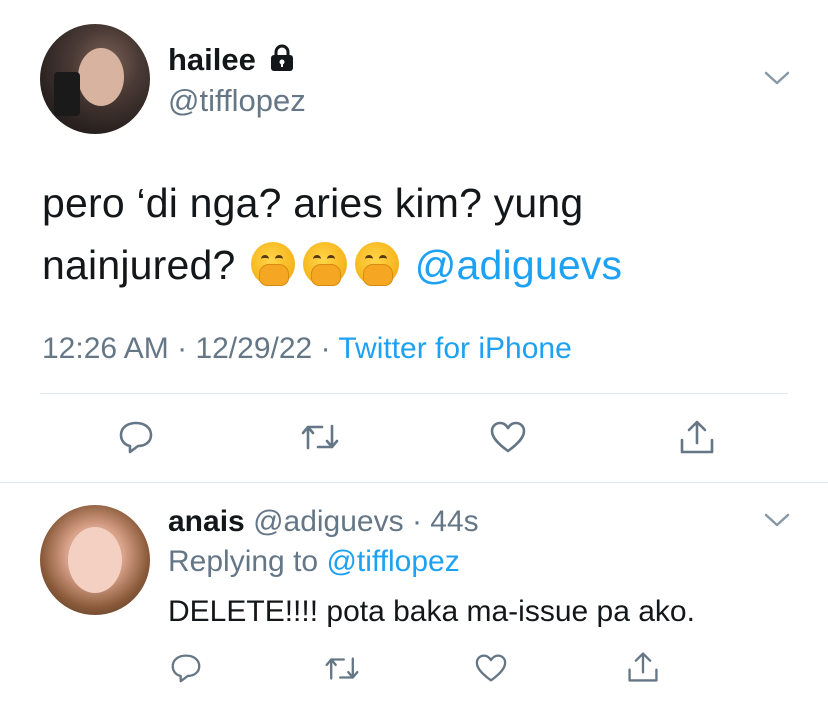 This screenshot has height=704, width=828. I want to click on author-handle: @tifflopez, so click(237, 101).